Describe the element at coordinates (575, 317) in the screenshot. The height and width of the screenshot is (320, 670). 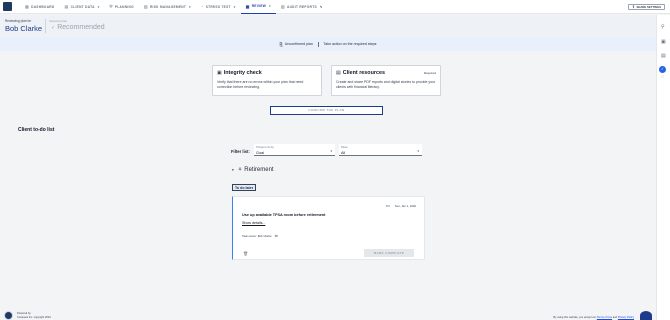
I see `consent-text: By using this website, you accept our` at that location.